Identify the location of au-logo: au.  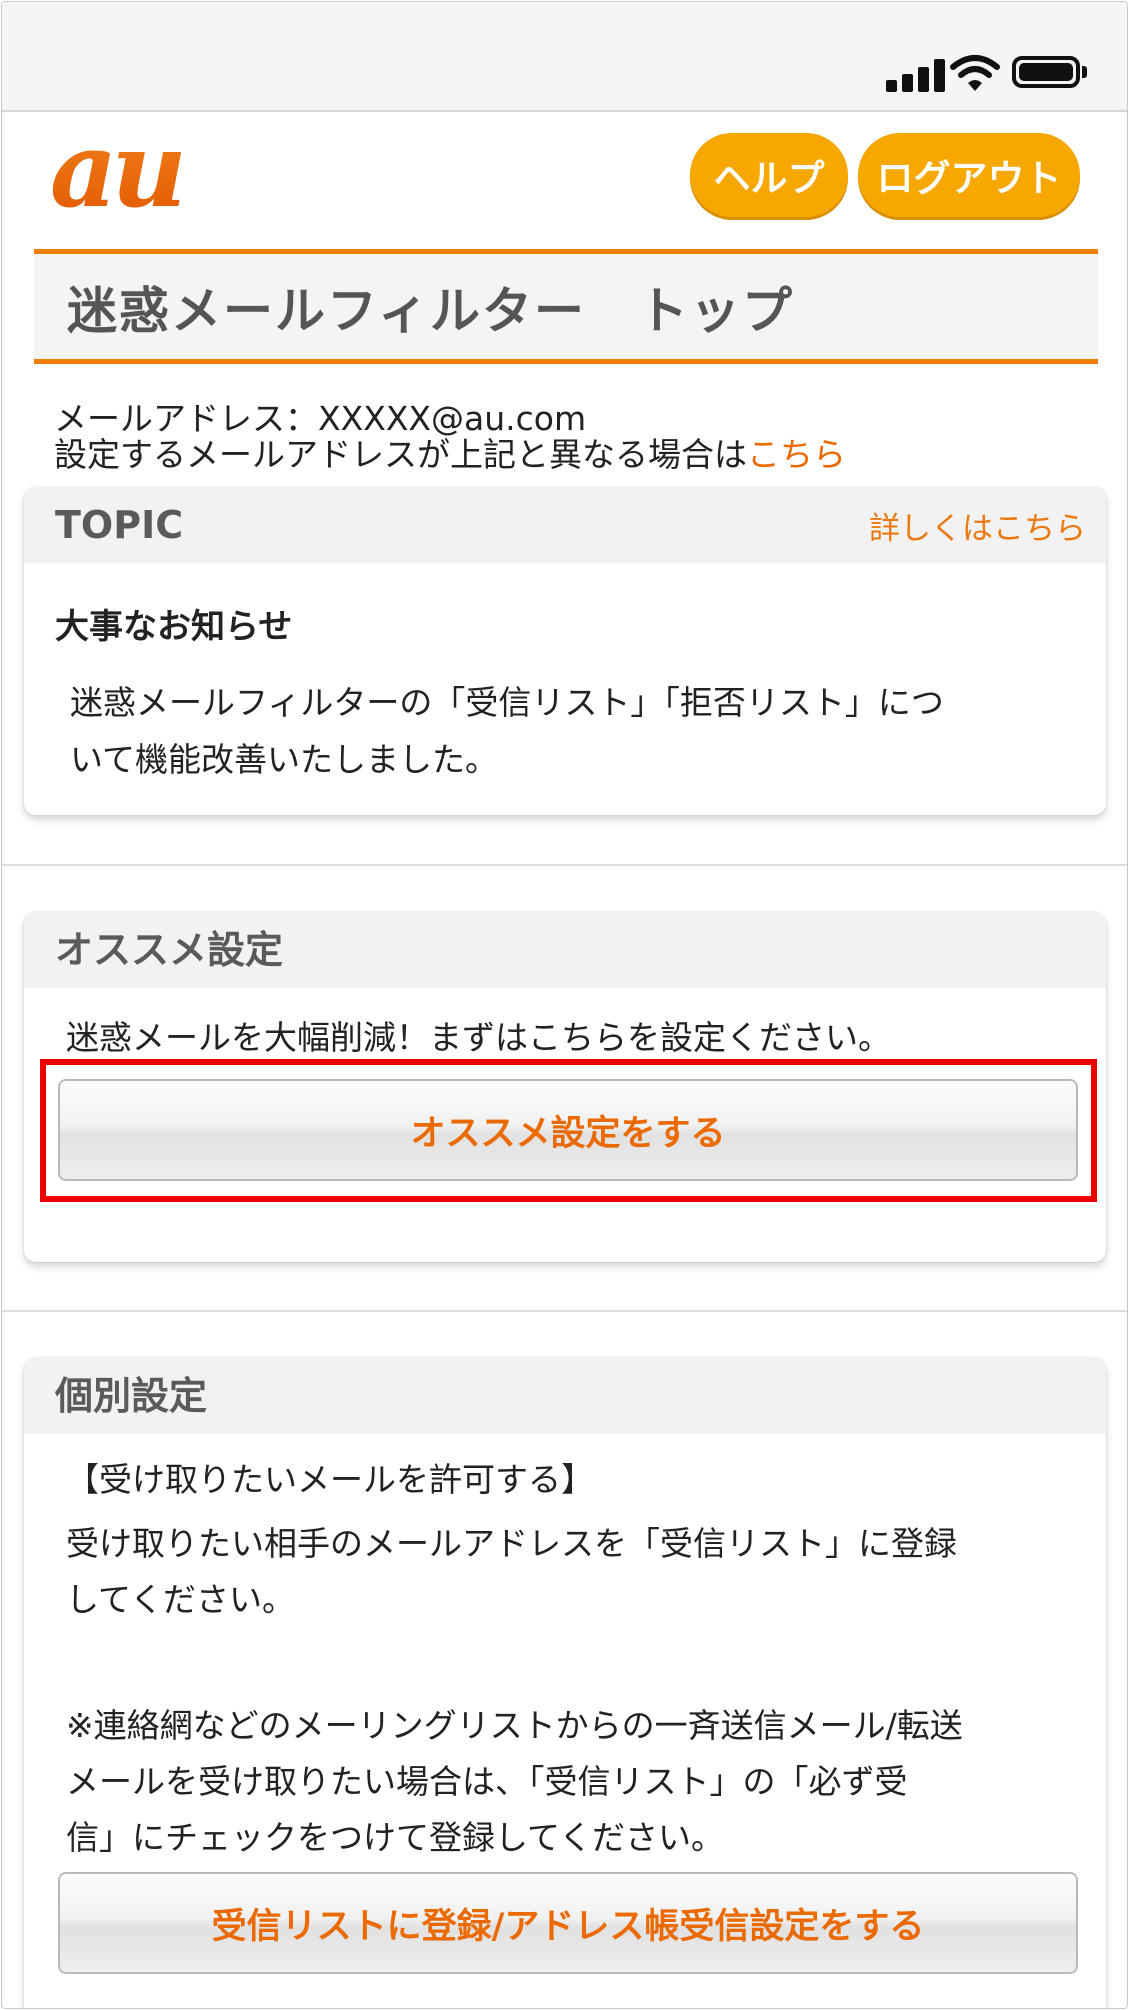
(160, 175).